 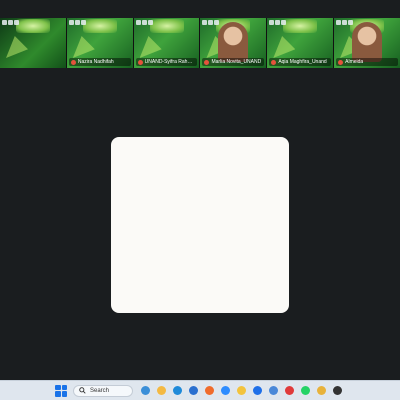 I want to click on zoom-icon, so click(x=225, y=391).